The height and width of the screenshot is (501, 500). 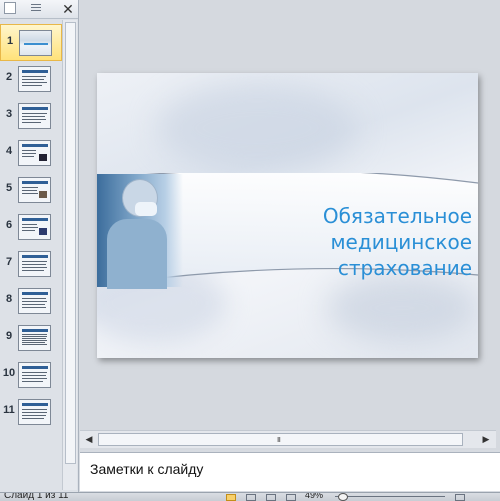 I want to click on slide-thumb-11: 11, so click(x=31, y=412).